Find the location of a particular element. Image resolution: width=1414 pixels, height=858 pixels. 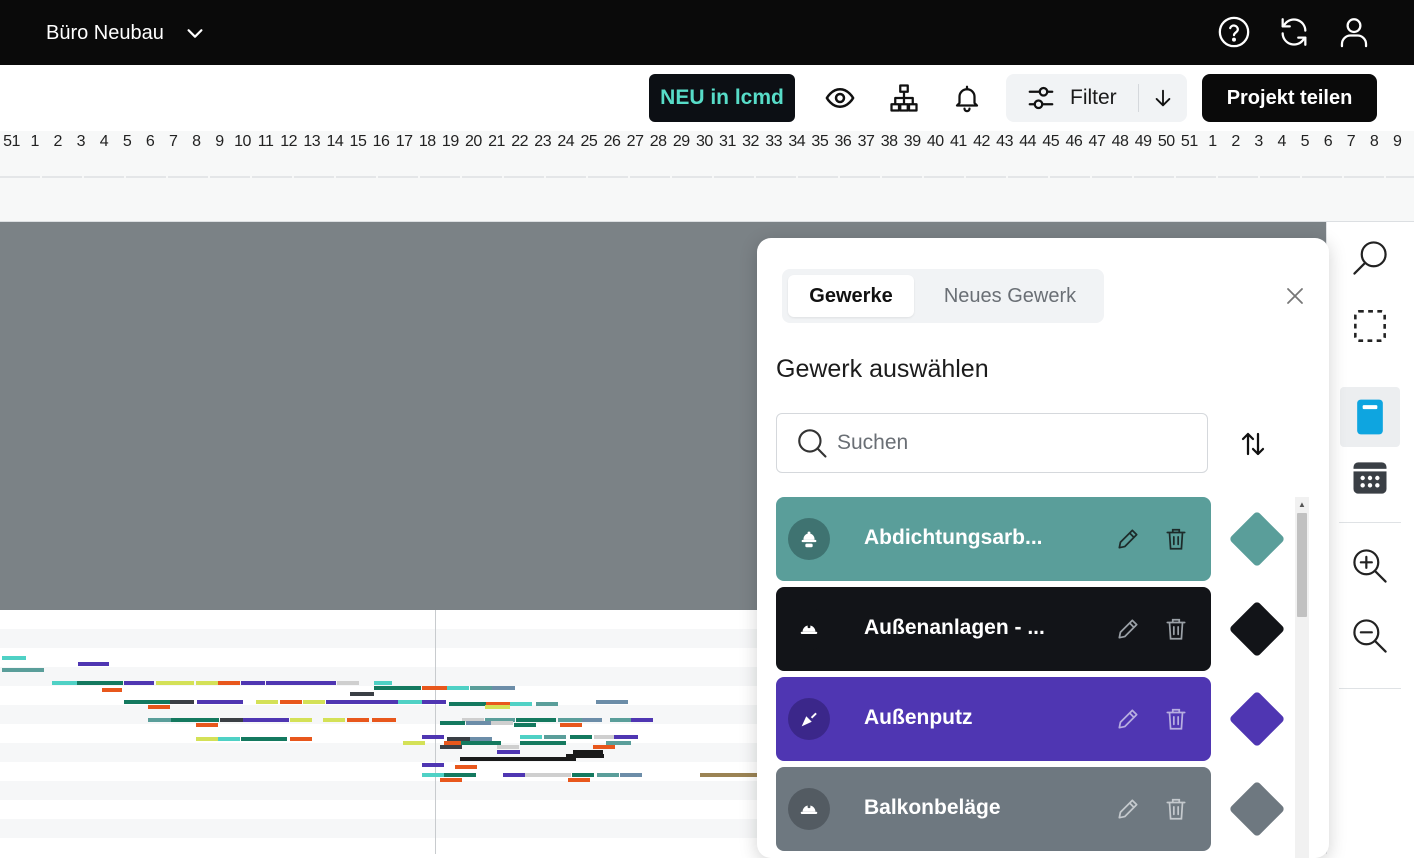

project-selector: Büro Neubau is located at coordinates (126, 33).